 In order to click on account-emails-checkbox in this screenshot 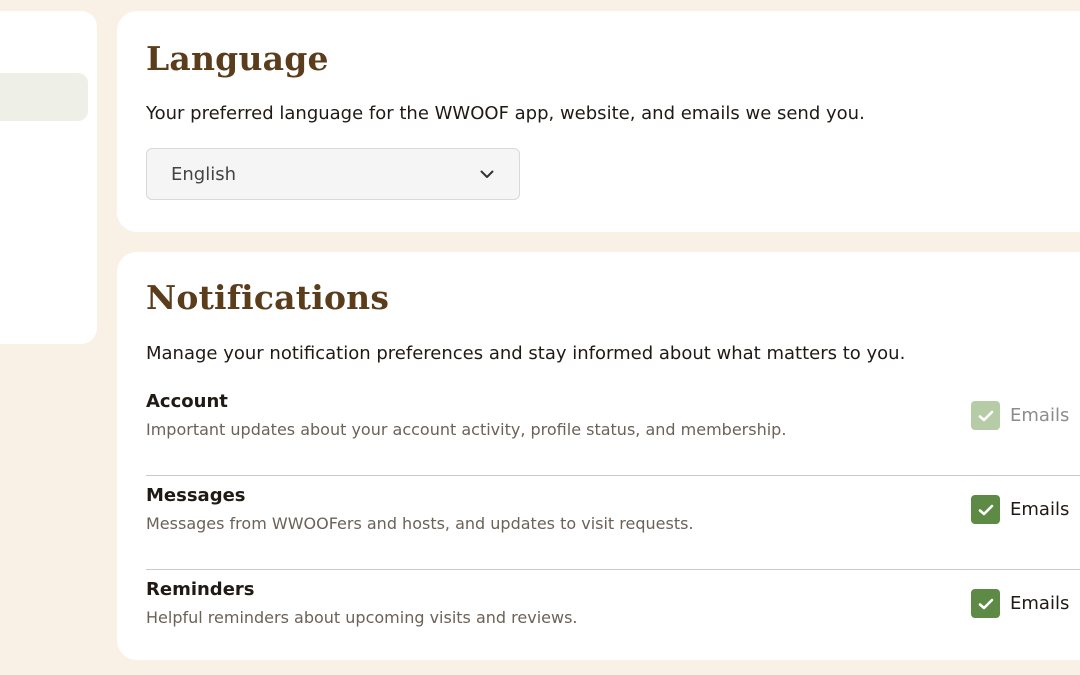, I will do `click(985, 415)`.